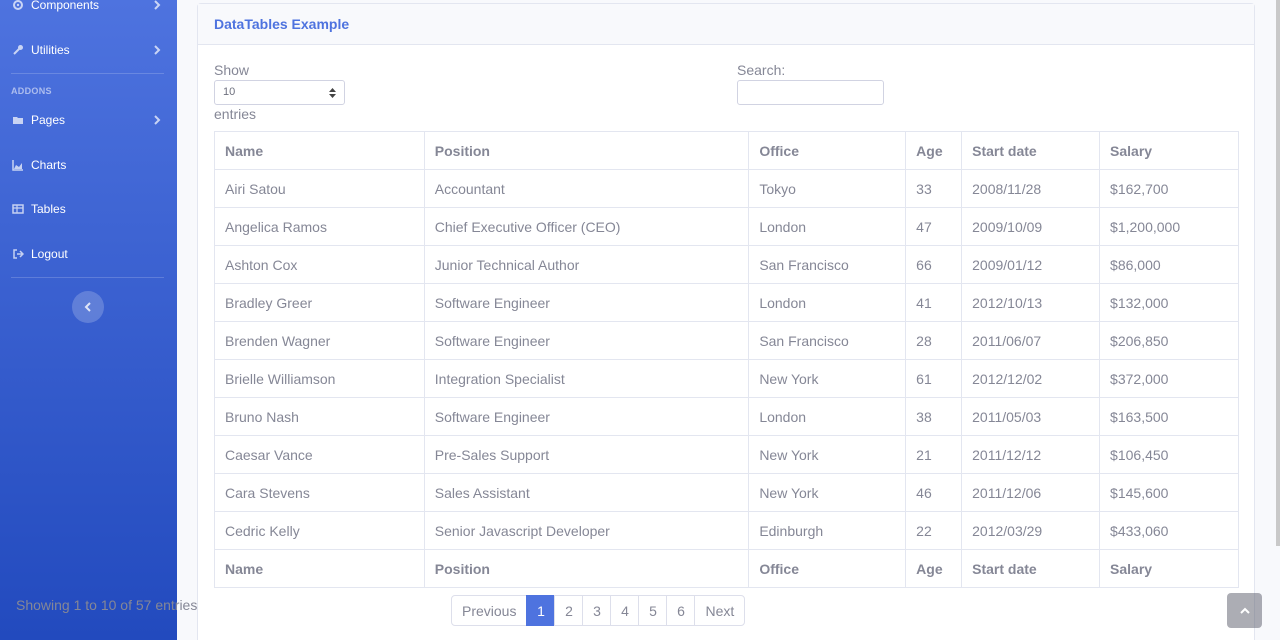 This screenshot has width=1280, height=640. Describe the element at coordinates (1031, 568) in the screenshot. I see `column-footer-start-date: Start date` at that location.